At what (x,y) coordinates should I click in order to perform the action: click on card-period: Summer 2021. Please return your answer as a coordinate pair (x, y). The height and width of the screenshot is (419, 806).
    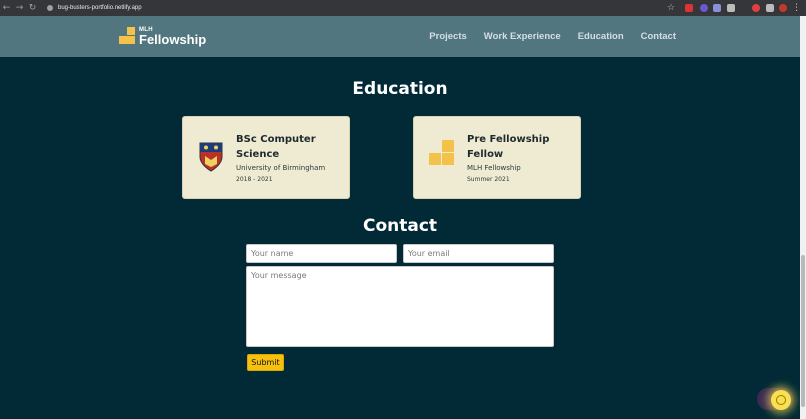
    Looking at the image, I should click on (488, 179).